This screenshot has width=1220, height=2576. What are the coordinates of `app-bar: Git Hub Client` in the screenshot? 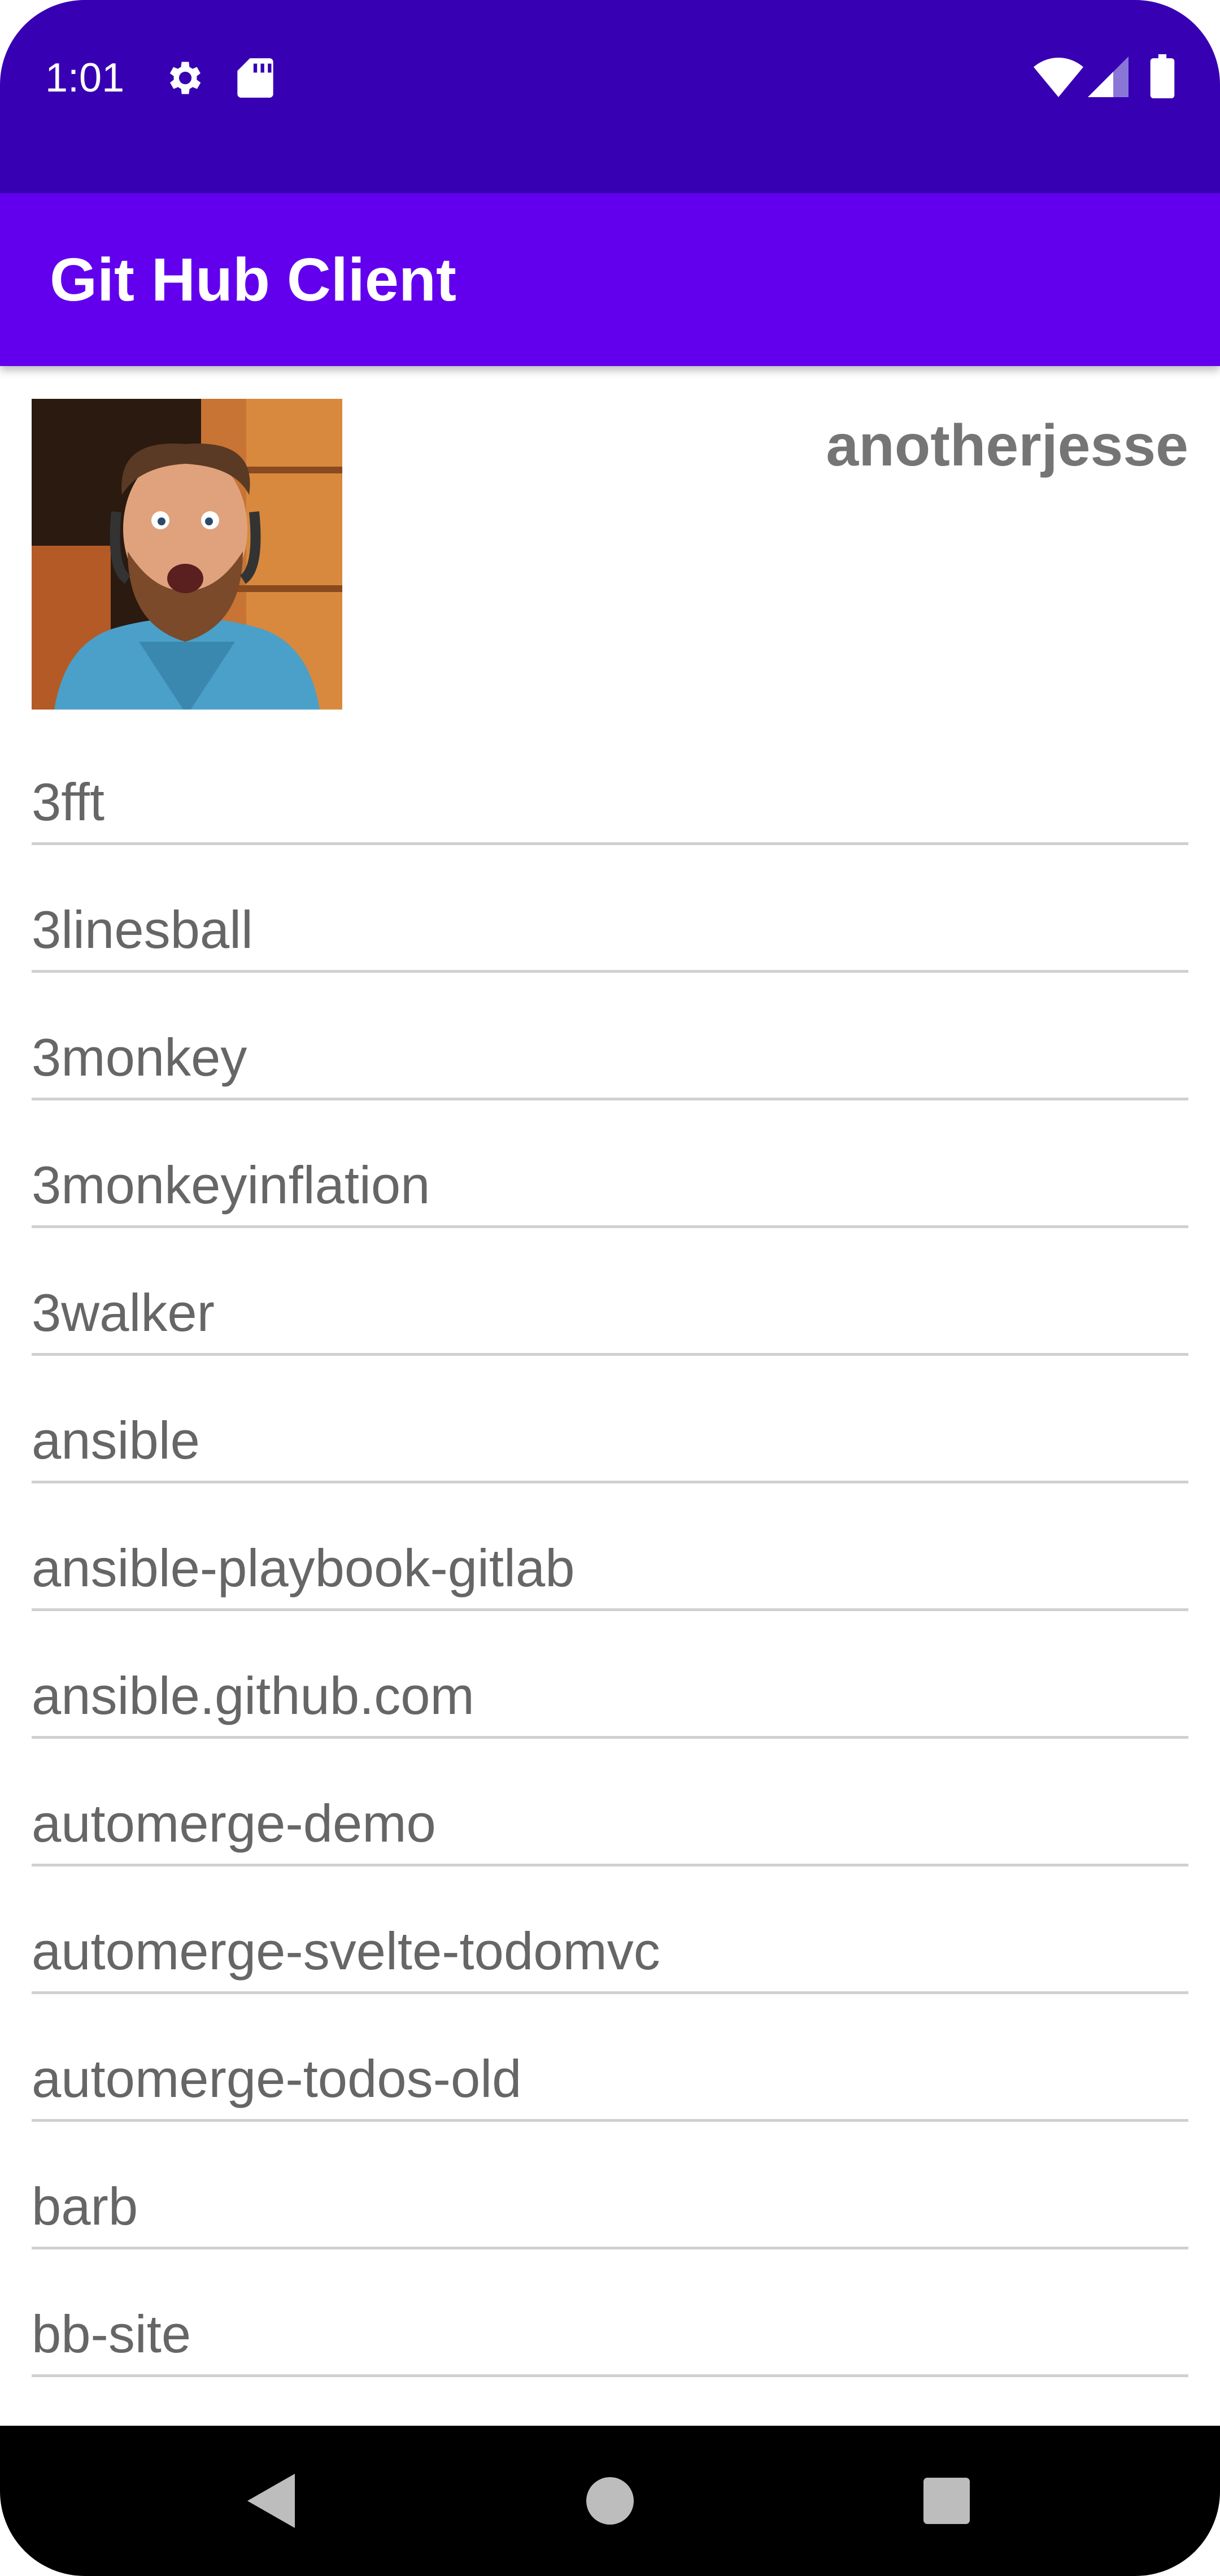 It's located at (610, 279).